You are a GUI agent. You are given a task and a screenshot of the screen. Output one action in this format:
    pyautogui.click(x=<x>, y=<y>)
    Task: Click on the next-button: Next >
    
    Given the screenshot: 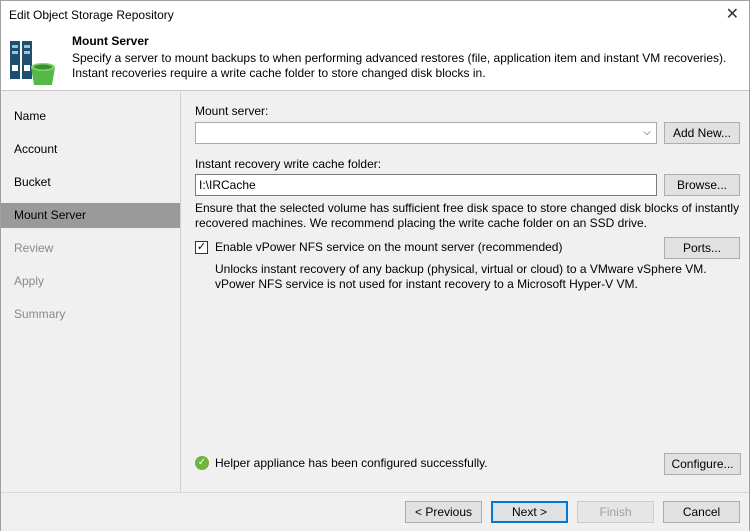 What is the action you would take?
    pyautogui.click(x=529, y=512)
    